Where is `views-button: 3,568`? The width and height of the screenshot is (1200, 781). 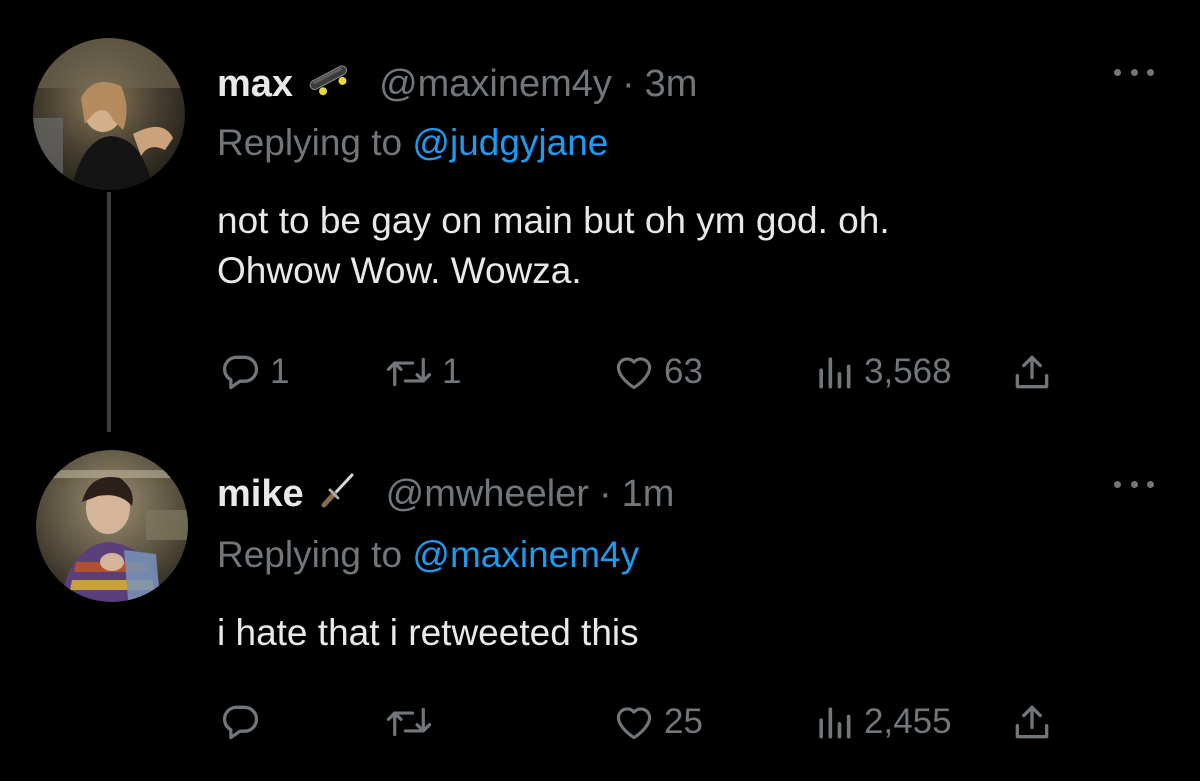 views-button: 3,568 is located at coordinates (882, 372).